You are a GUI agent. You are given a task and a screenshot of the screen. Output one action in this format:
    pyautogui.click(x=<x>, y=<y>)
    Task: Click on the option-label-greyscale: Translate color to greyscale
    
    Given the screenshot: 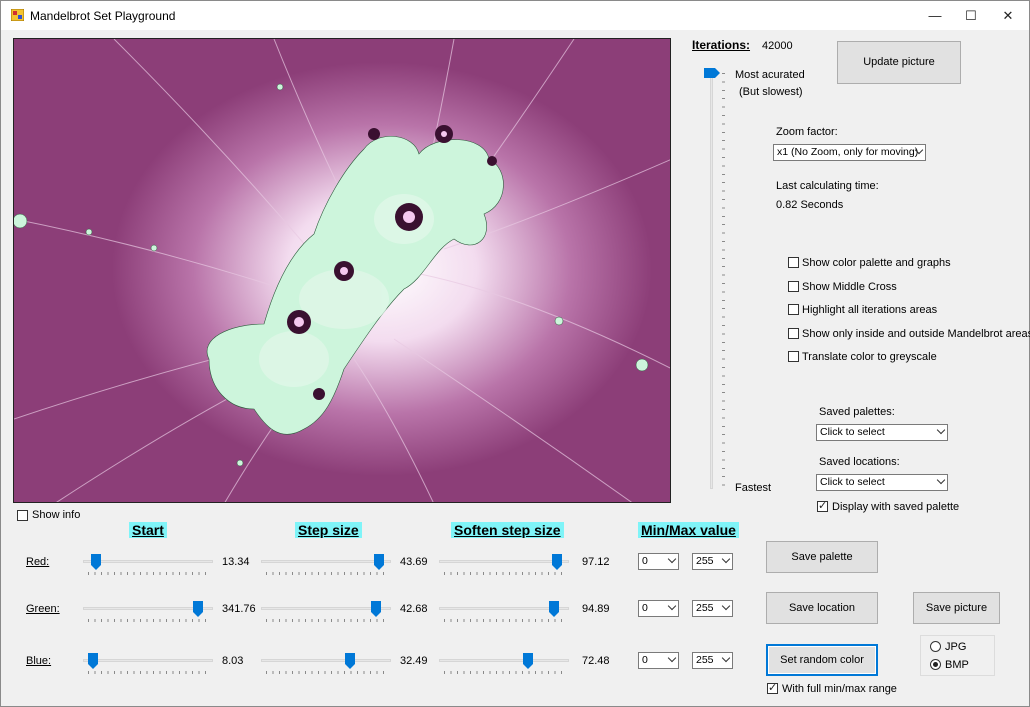 What is the action you would take?
    pyautogui.click(x=869, y=357)
    